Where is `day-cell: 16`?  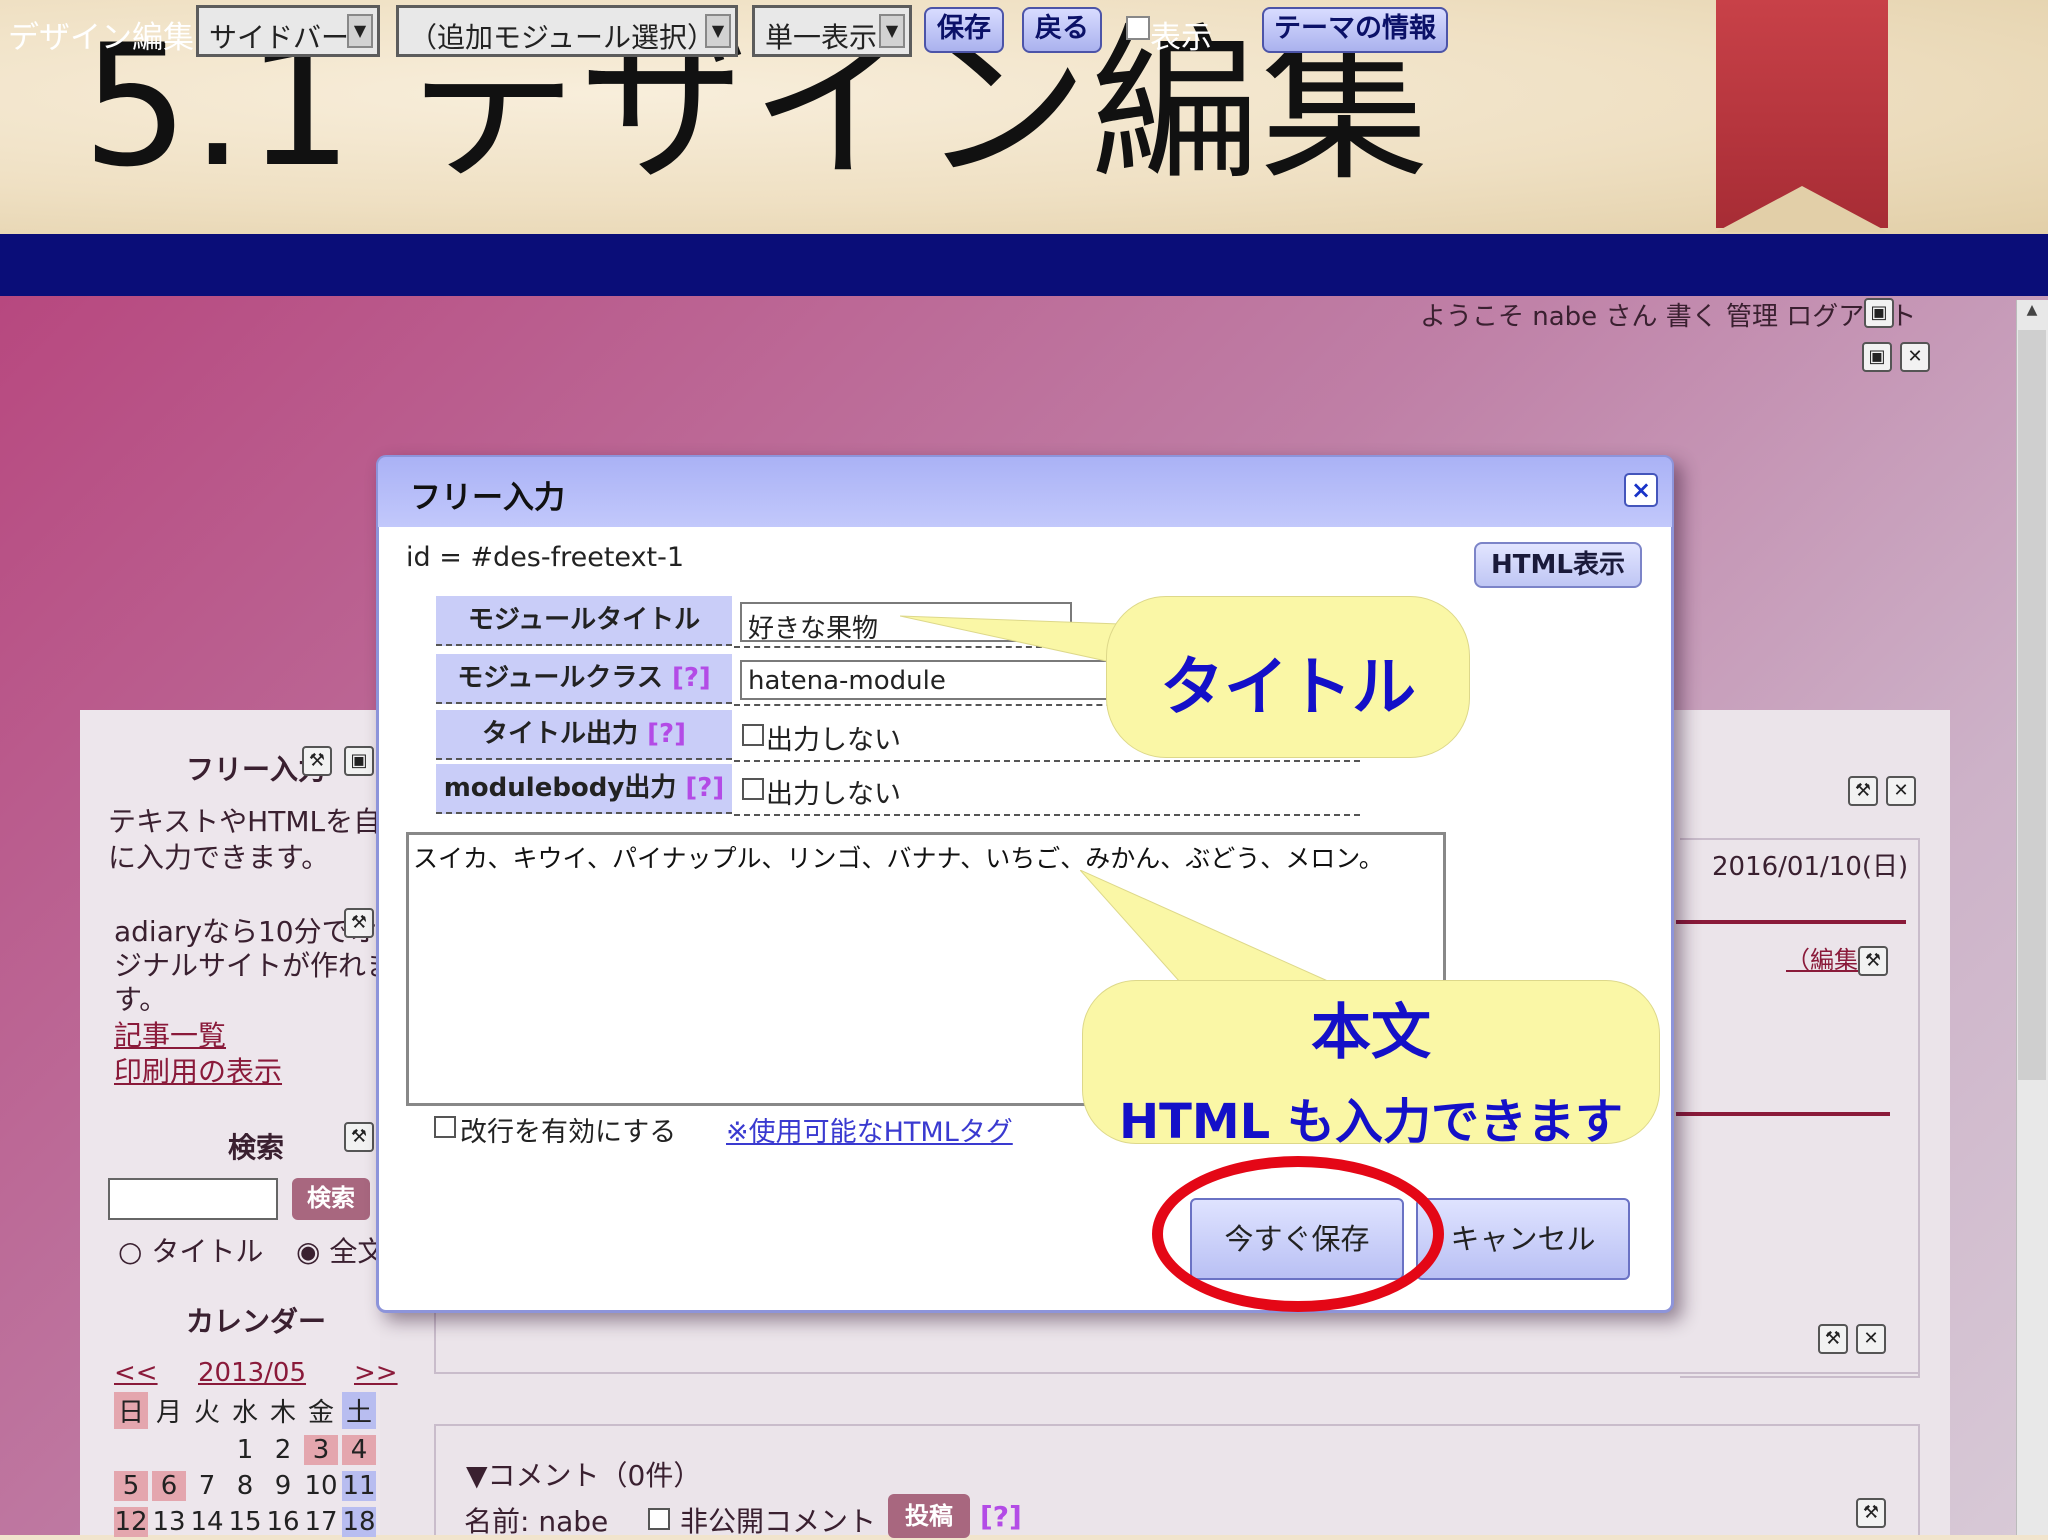 day-cell: 16 is located at coordinates (283, 1522).